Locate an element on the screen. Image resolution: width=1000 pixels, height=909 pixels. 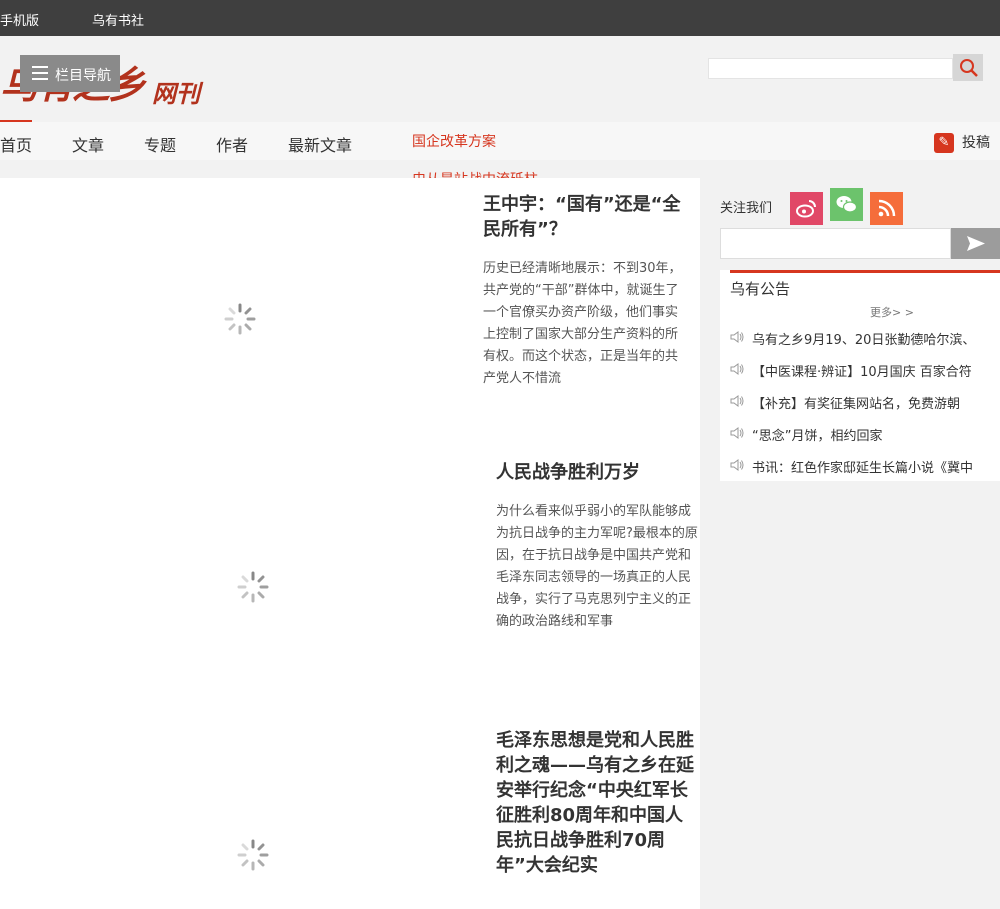
search-input is located at coordinates (830, 68).